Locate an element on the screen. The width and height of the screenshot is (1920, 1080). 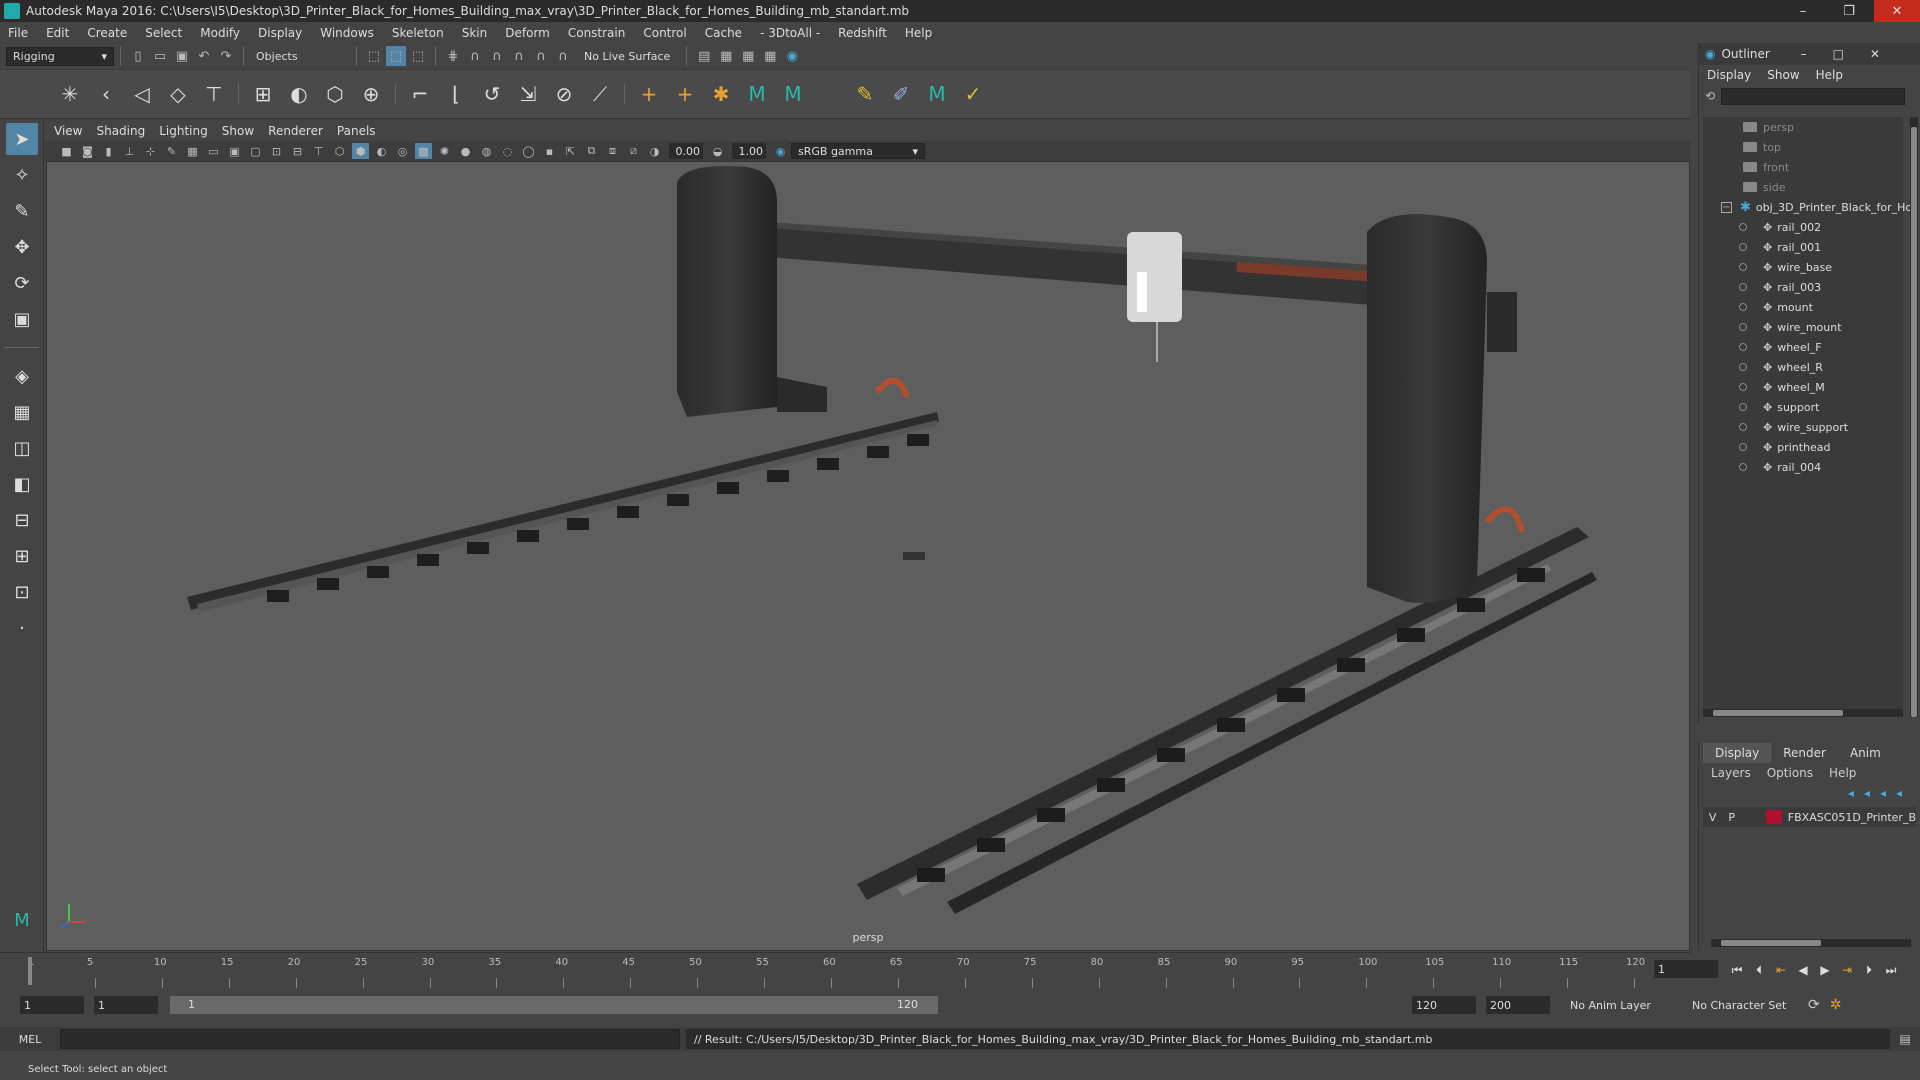
tree-item-printhead: ✥ printhead is located at coordinates (1785, 447).